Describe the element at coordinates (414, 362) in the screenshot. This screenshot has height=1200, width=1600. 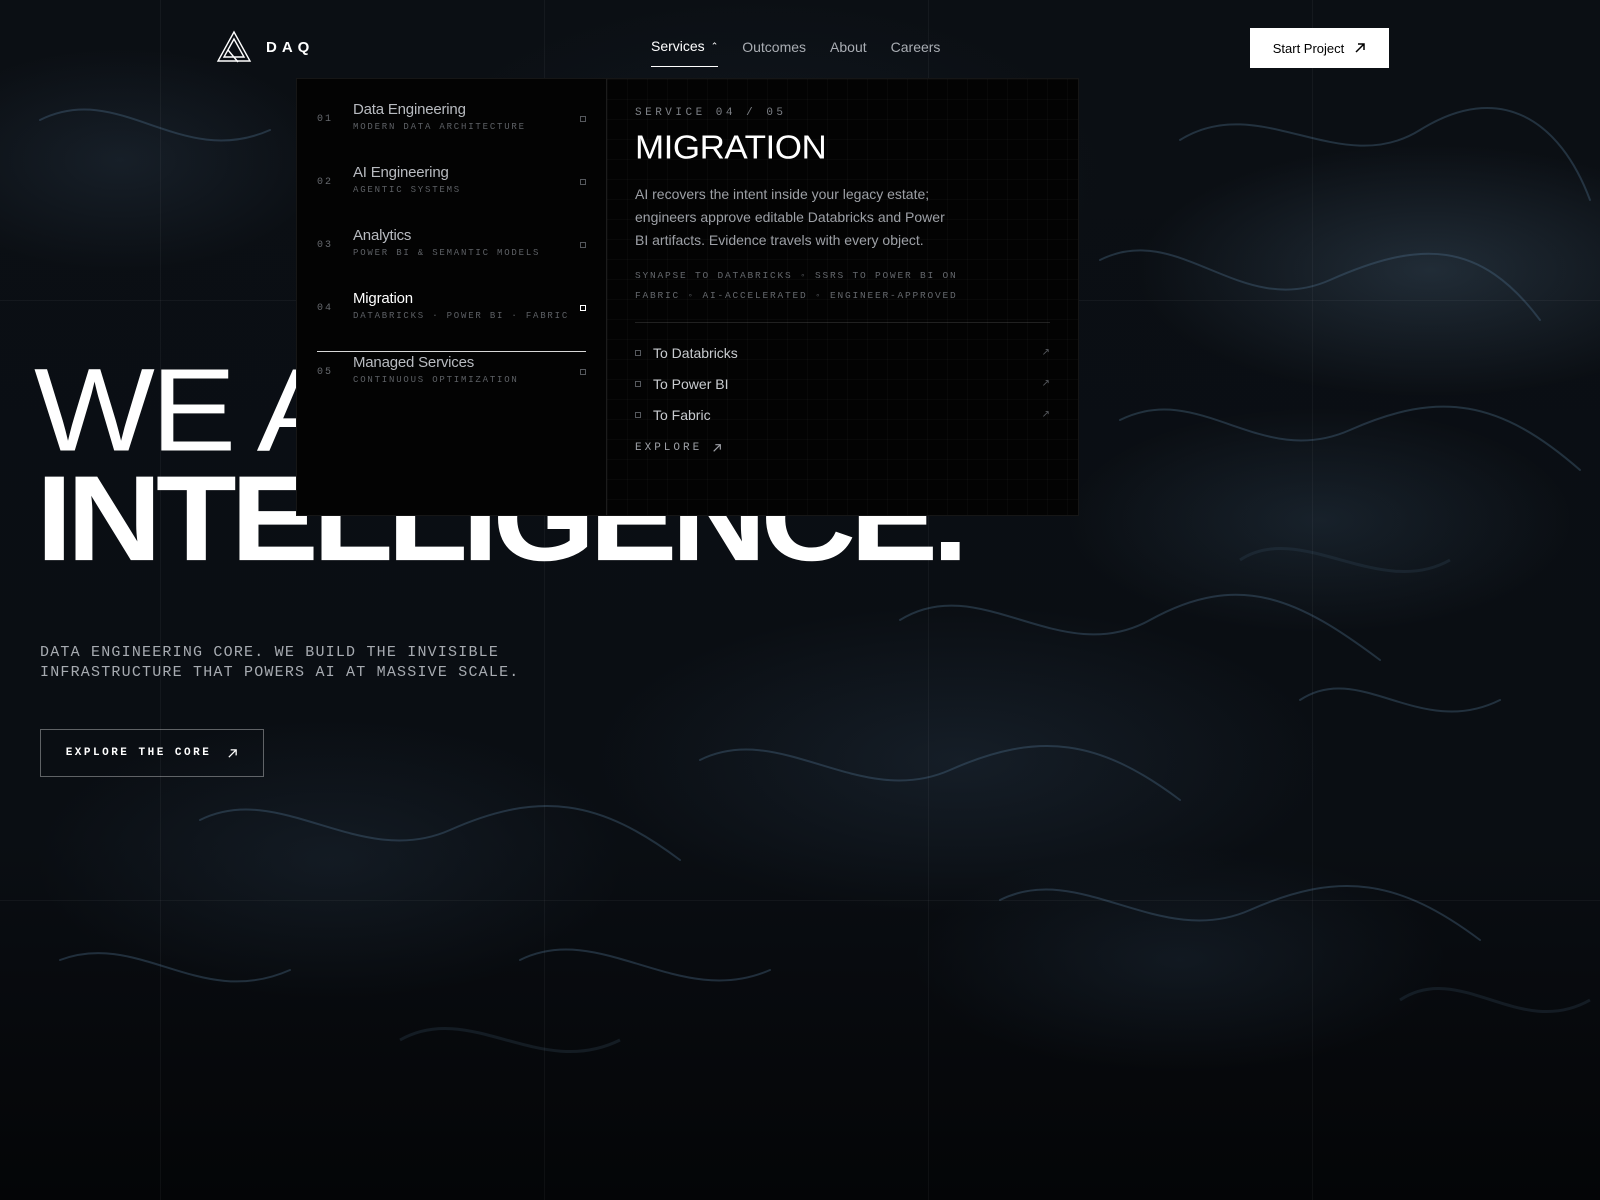
I see `service-title: Managed Services` at that location.